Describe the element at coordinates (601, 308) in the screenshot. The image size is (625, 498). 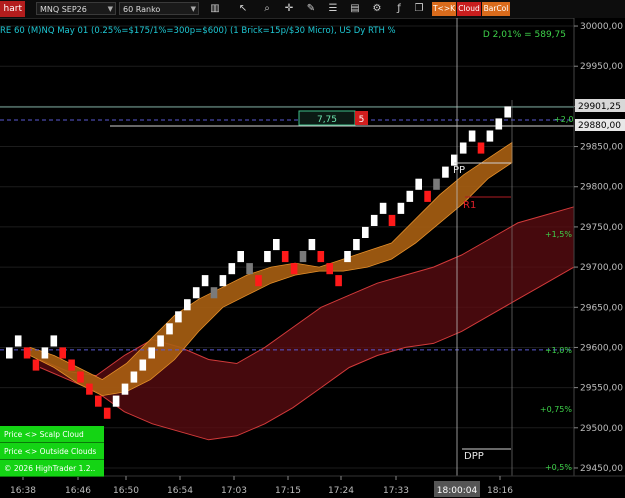
I see `y-tick-label: 29650,00` at that location.